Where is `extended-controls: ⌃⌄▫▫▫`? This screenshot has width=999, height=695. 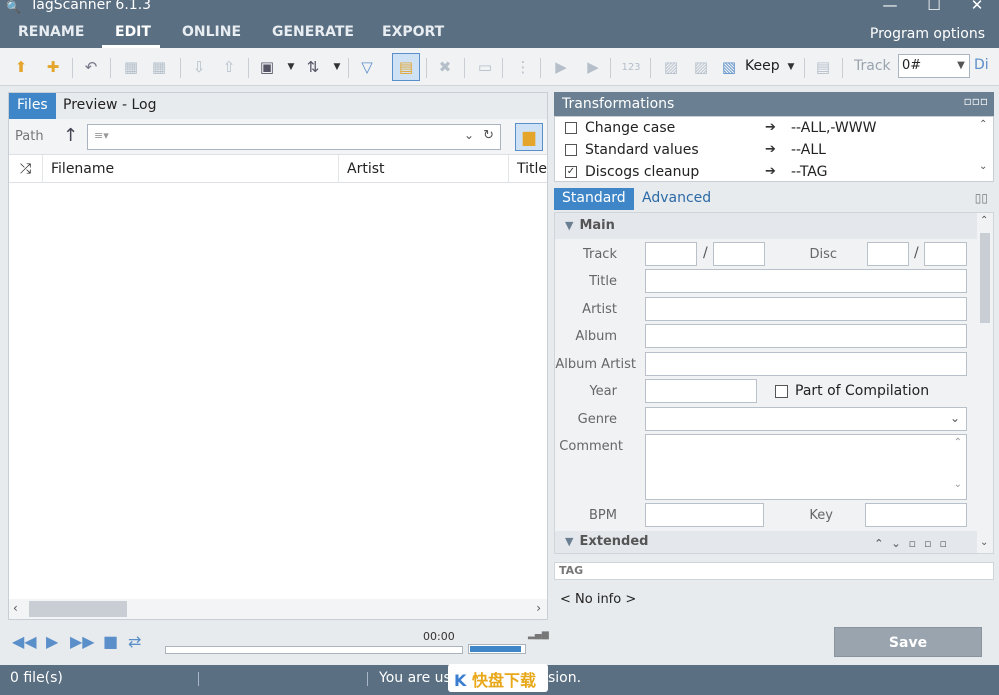
extended-controls: ⌃⌄▫▫▫ is located at coordinates (914, 543).